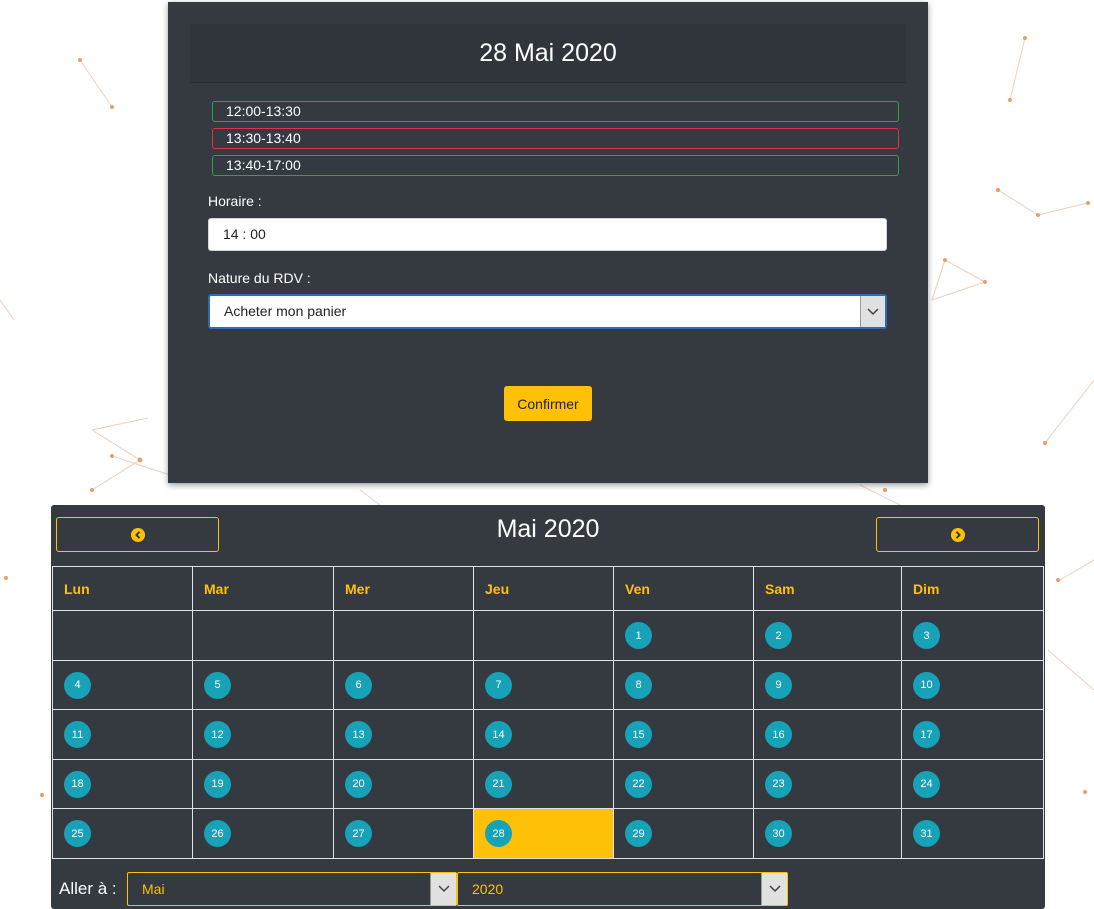 This screenshot has width=1094, height=909. What do you see at coordinates (217, 834) in the screenshot?
I see `calendar-day-number: 26` at bounding box center [217, 834].